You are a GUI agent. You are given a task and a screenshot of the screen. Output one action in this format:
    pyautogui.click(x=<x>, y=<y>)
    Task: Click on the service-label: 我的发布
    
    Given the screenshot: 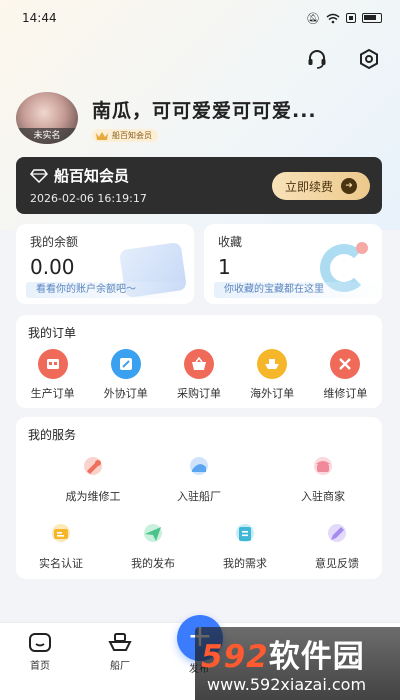 What is the action you would take?
    pyautogui.click(x=153, y=563)
    